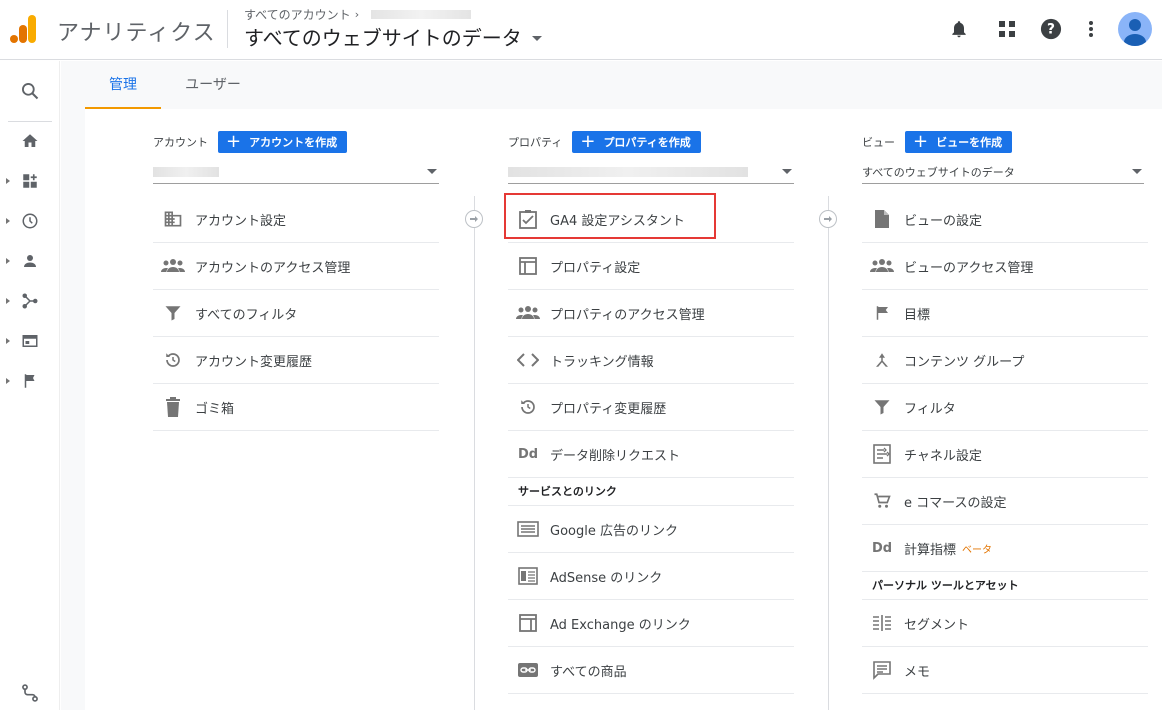 The height and width of the screenshot is (713, 1162). What do you see at coordinates (30, 341) in the screenshot?
I see `behavior-icon` at bounding box center [30, 341].